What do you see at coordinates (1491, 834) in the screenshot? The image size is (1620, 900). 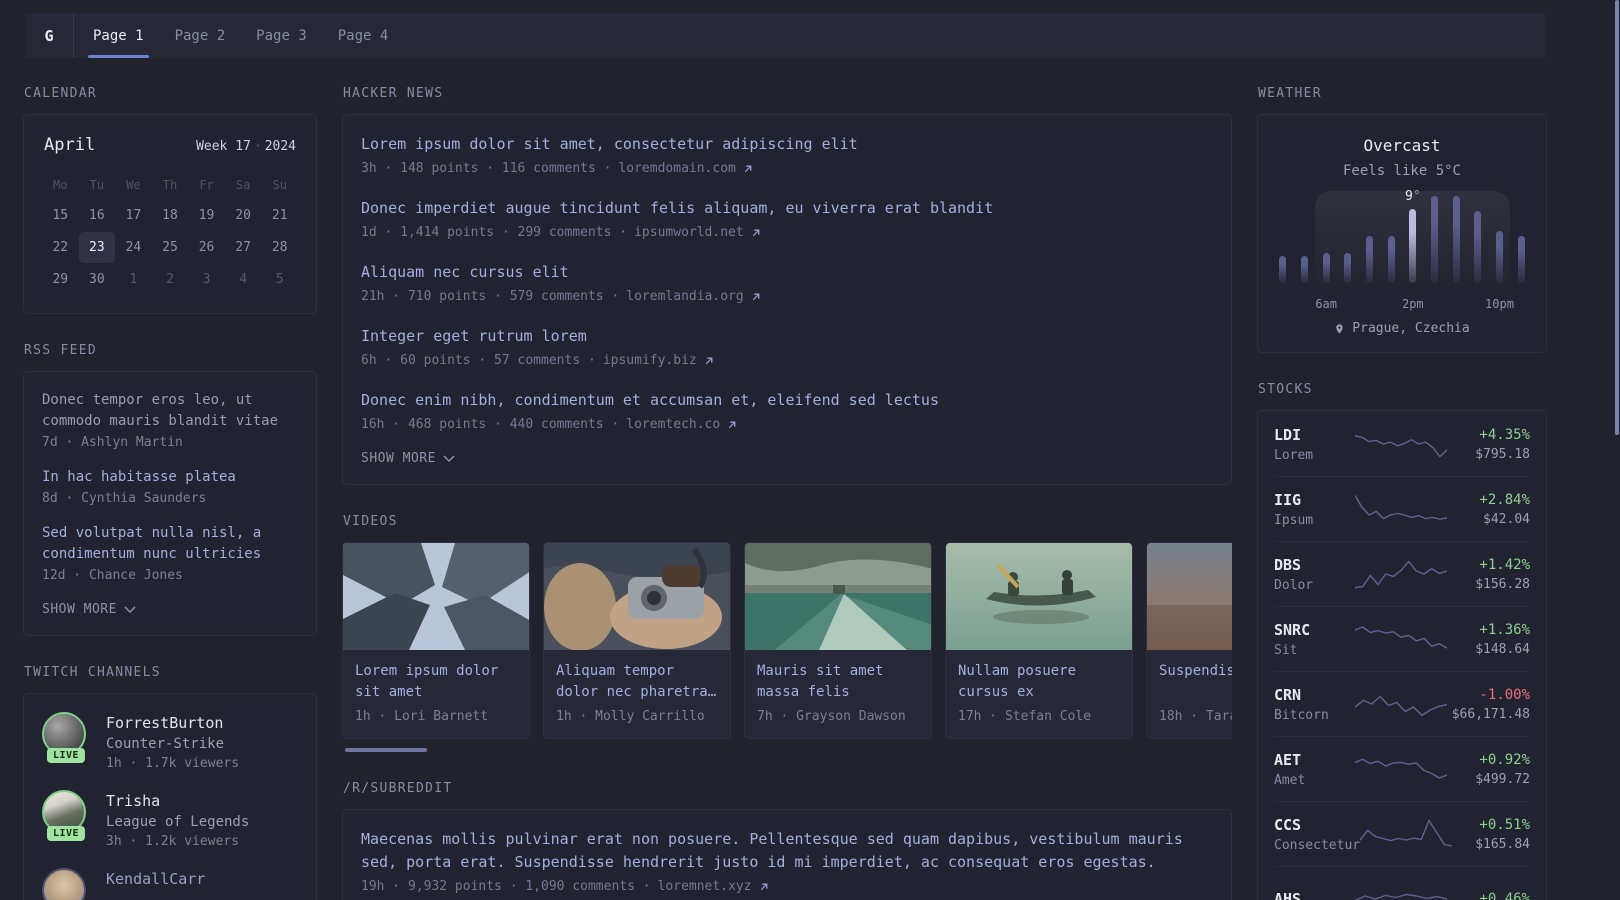 I see `stock-values: +0.51% $165.84` at bounding box center [1491, 834].